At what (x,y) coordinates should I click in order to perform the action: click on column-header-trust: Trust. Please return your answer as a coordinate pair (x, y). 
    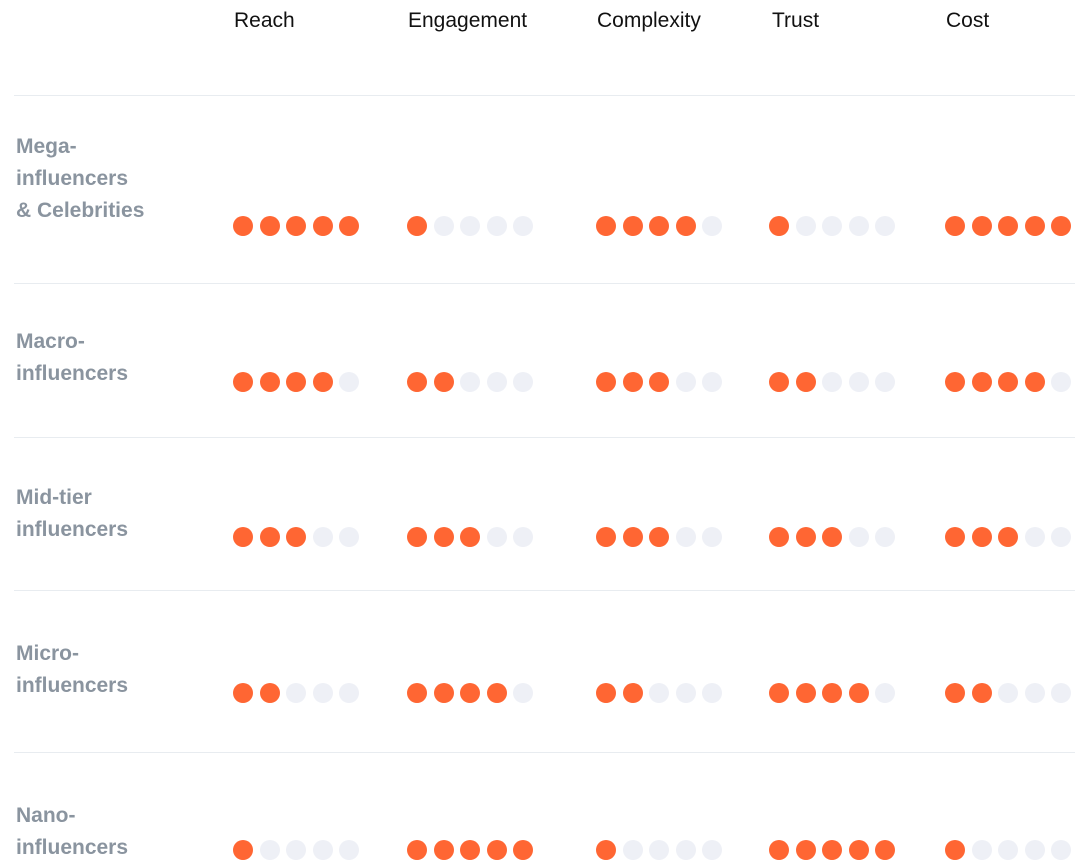
    Looking at the image, I should click on (796, 20).